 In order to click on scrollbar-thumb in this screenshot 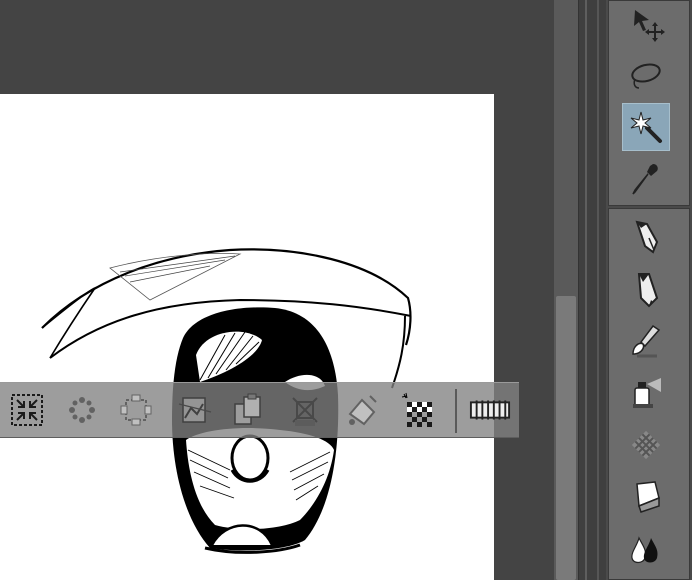, I will do `click(566, 438)`.